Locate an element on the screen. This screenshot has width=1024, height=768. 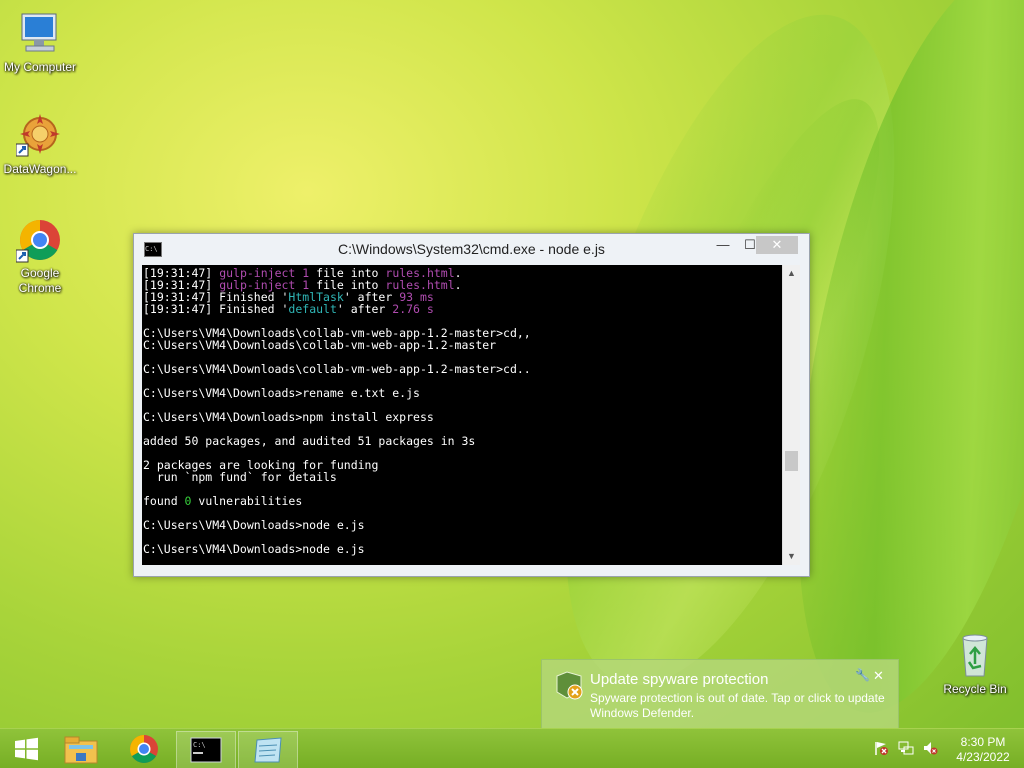
notepad-taskbar-button is located at coordinates (268, 749).